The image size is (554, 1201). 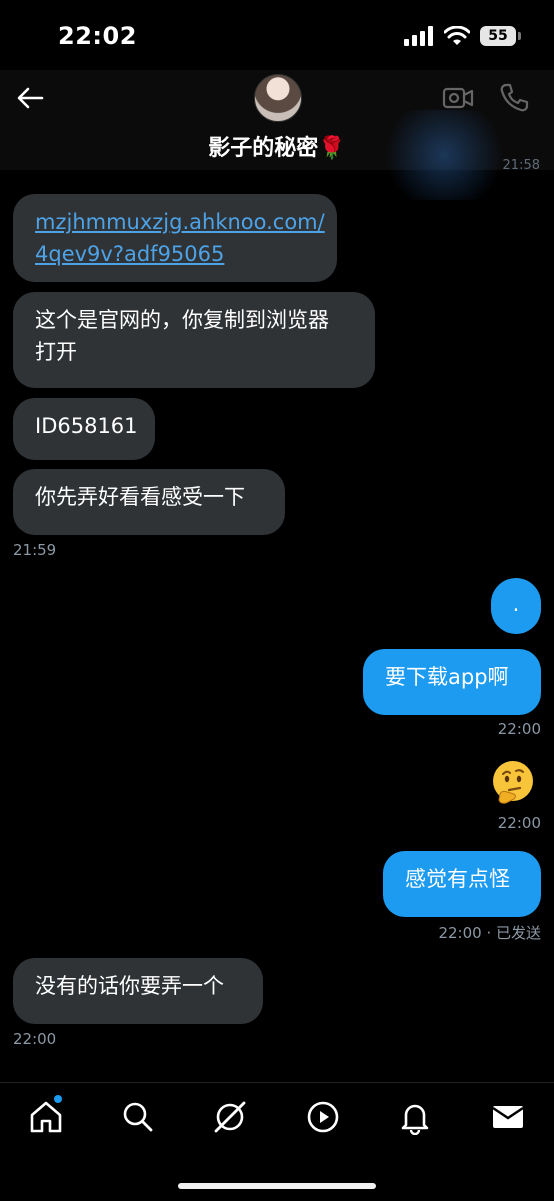 I want to click on thinking-face-icon, so click(x=513, y=782).